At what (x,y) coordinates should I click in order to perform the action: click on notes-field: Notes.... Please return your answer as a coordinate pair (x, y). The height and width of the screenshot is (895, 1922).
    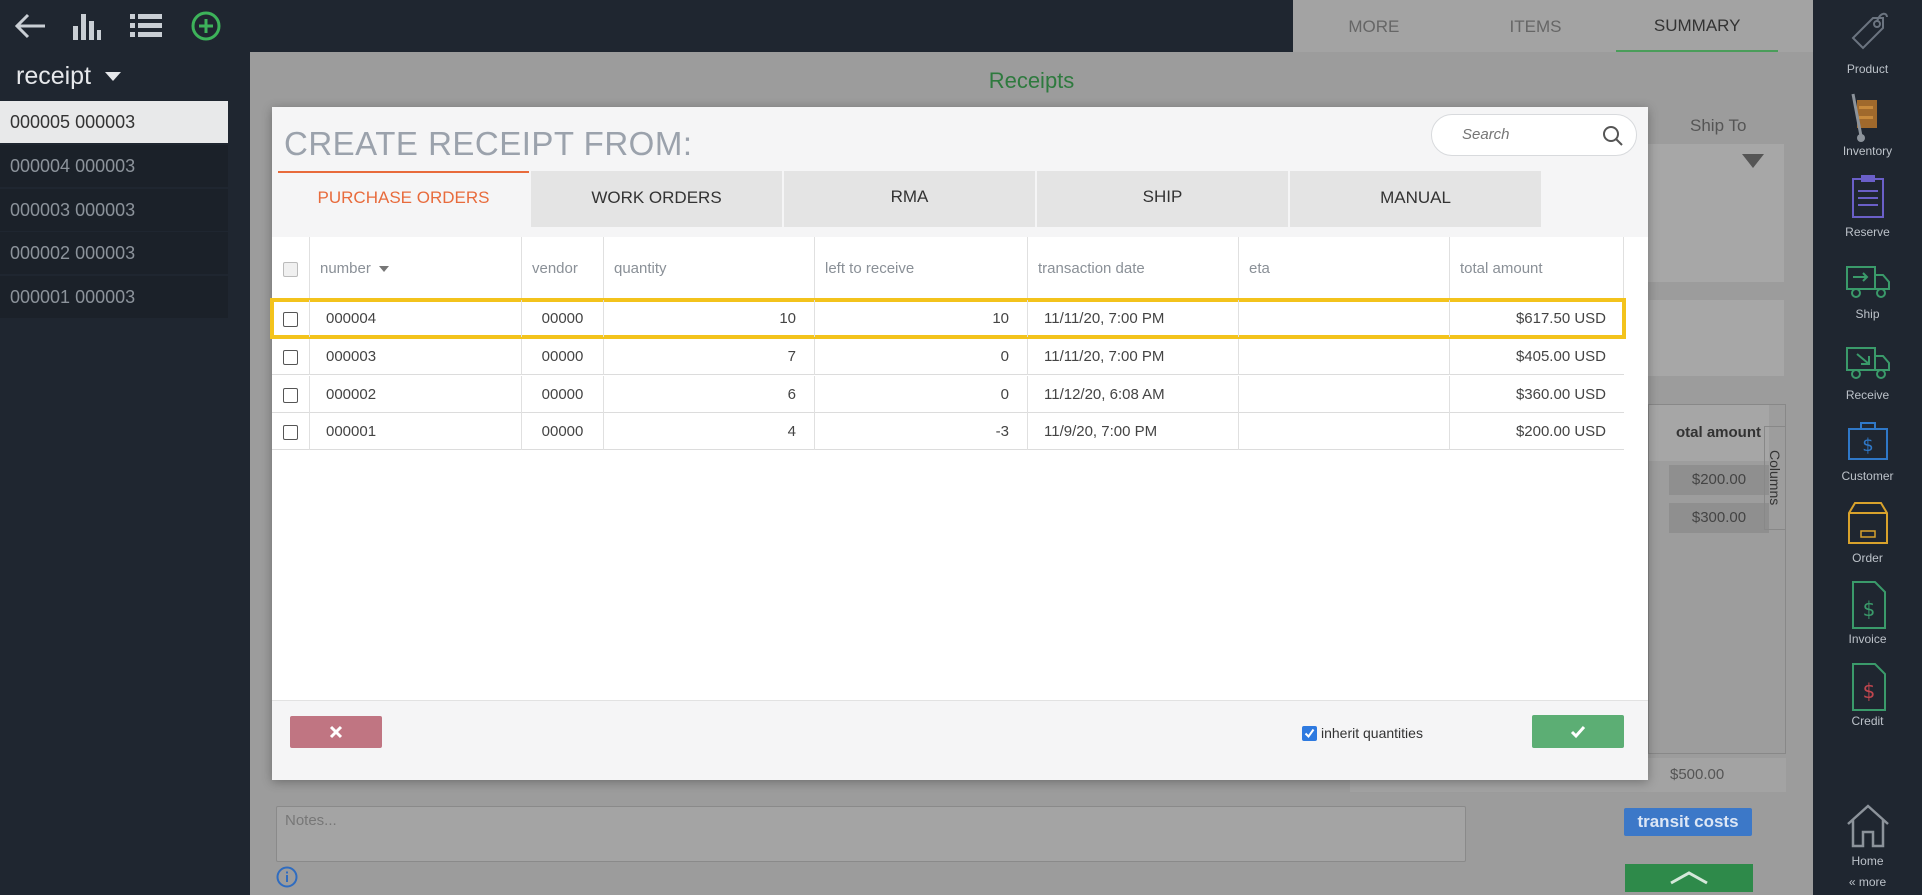
    Looking at the image, I should click on (871, 834).